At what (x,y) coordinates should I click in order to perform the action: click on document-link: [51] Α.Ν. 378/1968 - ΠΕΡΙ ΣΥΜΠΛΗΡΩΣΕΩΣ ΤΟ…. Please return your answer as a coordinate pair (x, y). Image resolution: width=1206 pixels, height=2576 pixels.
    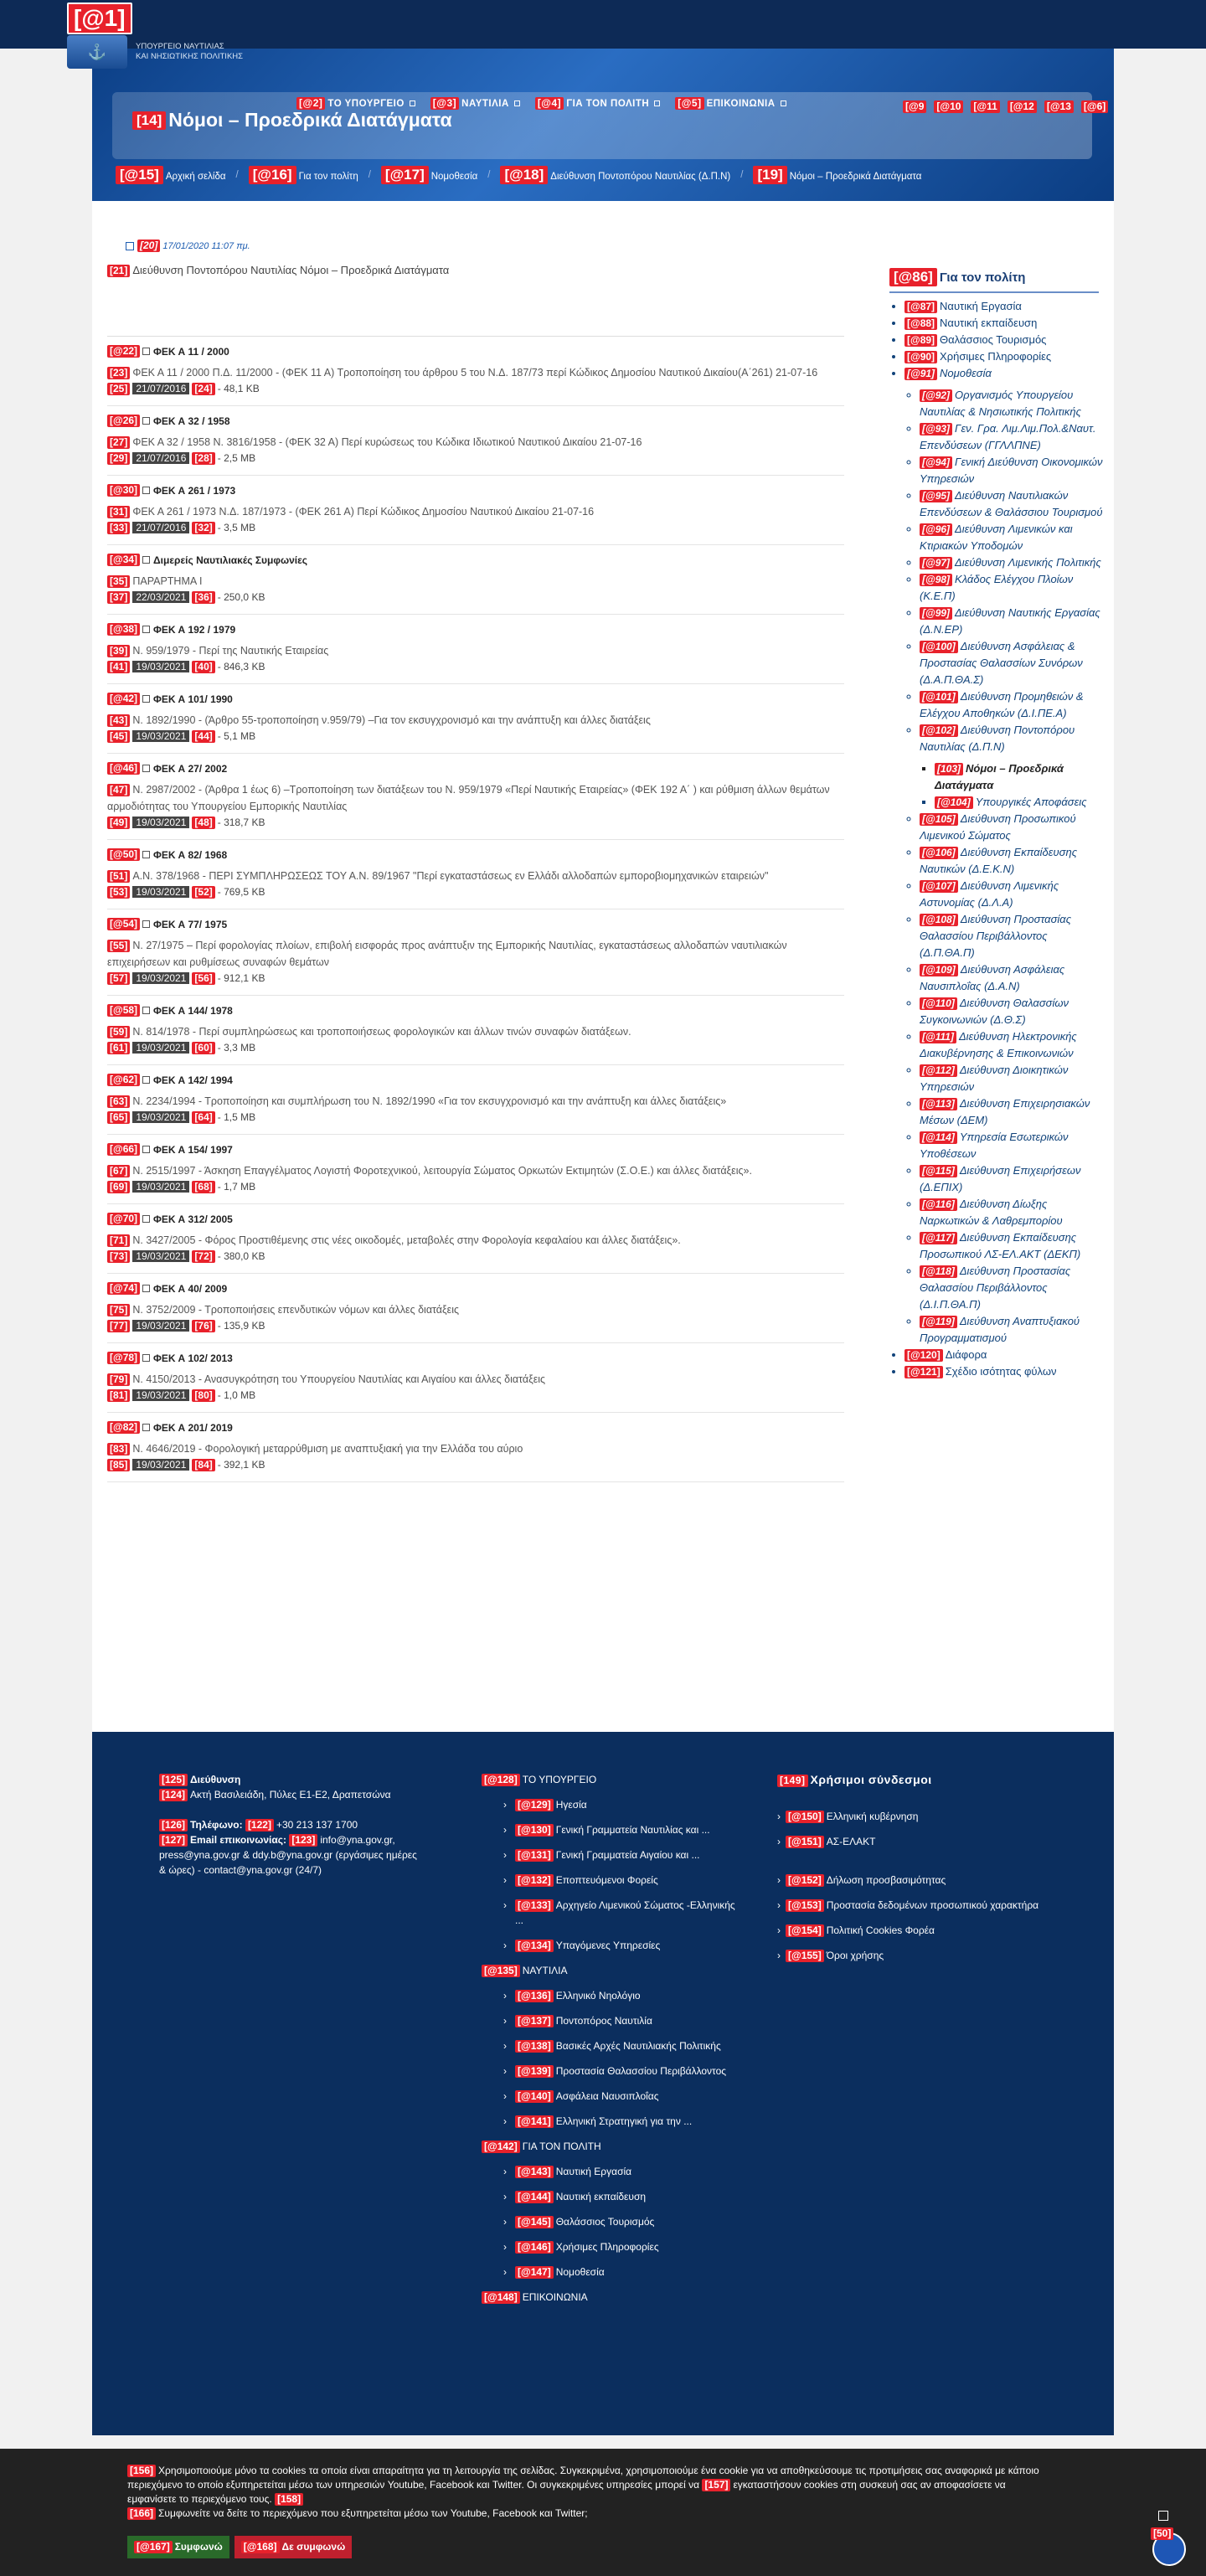
    Looking at the image, I should click on (475, 876).